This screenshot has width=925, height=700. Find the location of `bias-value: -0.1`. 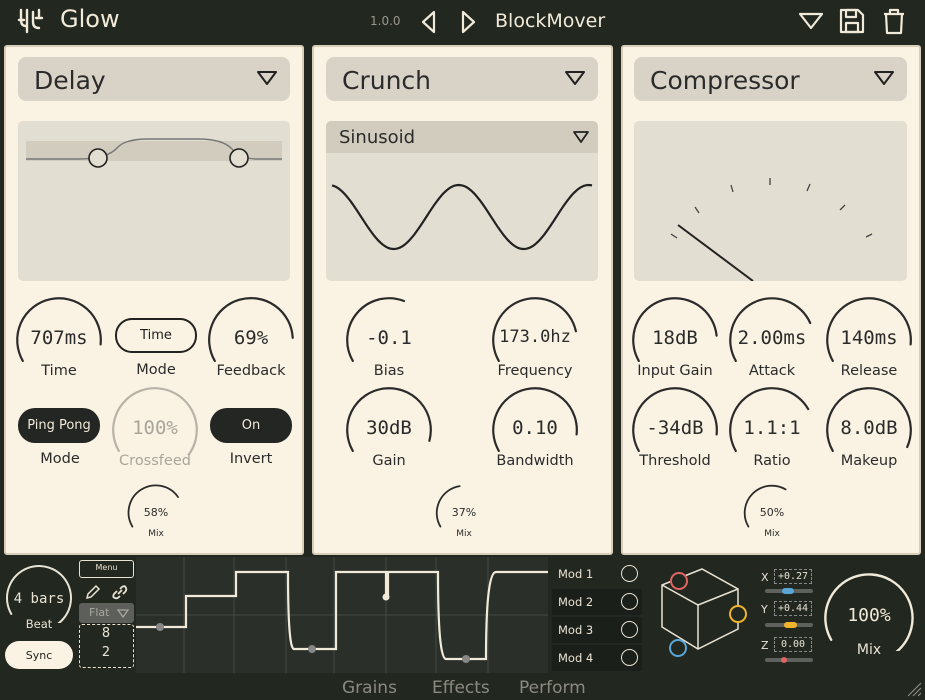

bias-value: -0.1 is located at coordinates (389, 338).